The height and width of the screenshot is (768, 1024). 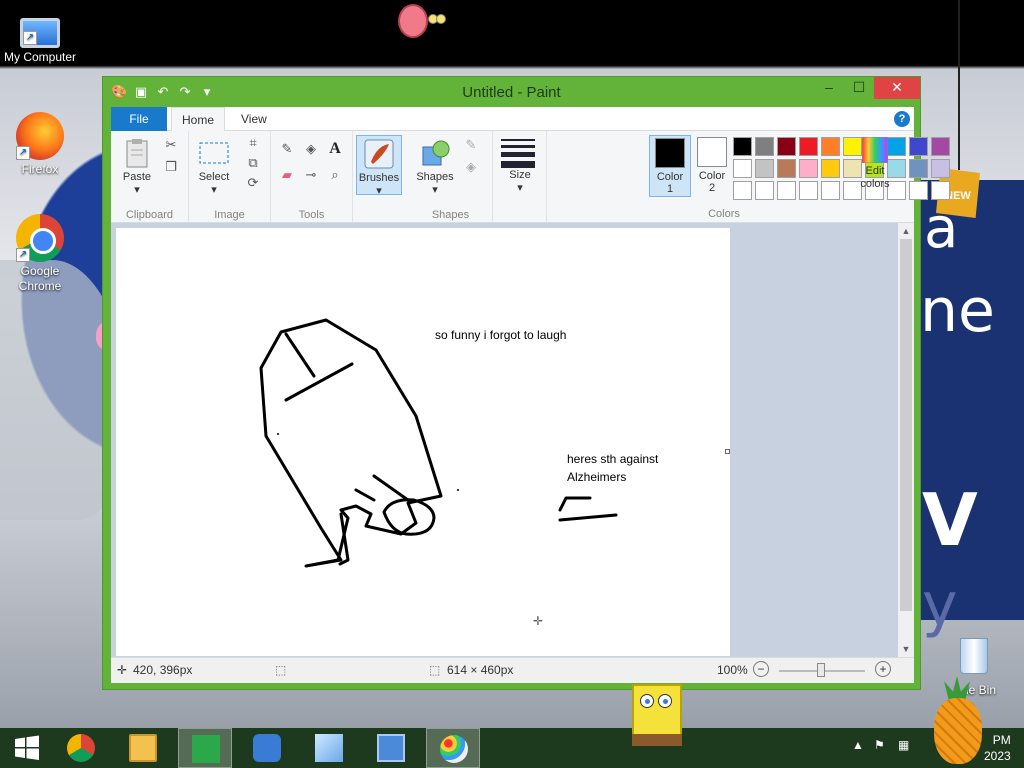 What do you see at coordinates (879, 745) in the screenshot?
I see `action-center-flag-icon: ⚑` at bounding box center [879, 745].